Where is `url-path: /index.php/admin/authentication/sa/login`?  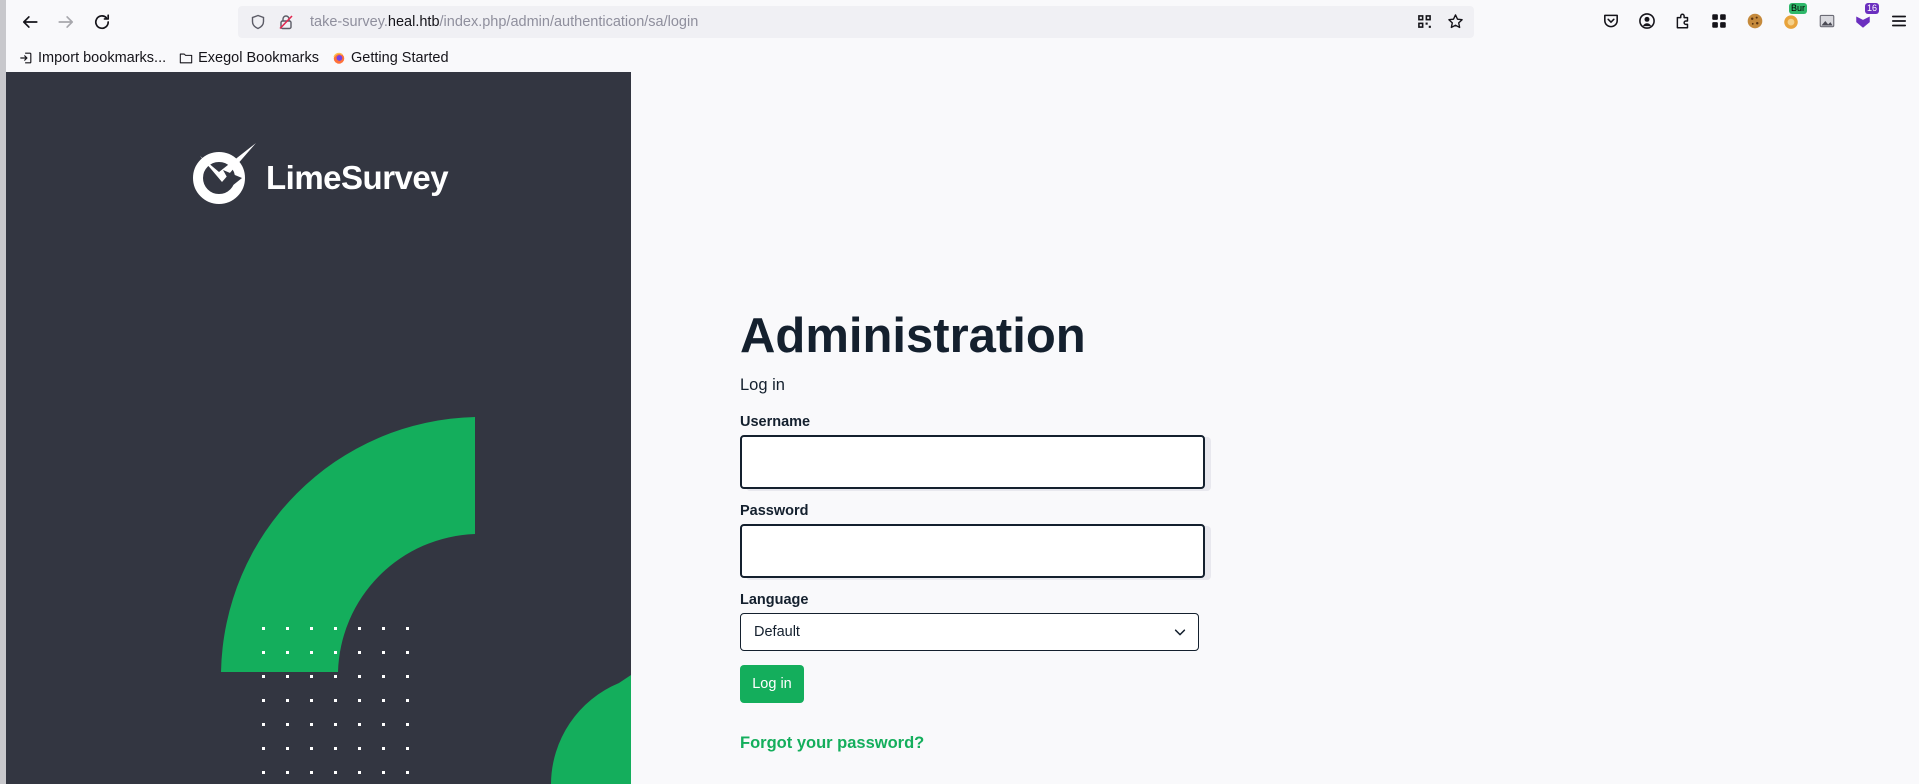
url-path: /index.php/admin/authentication/sa/login is located at coordinates (569, 22).